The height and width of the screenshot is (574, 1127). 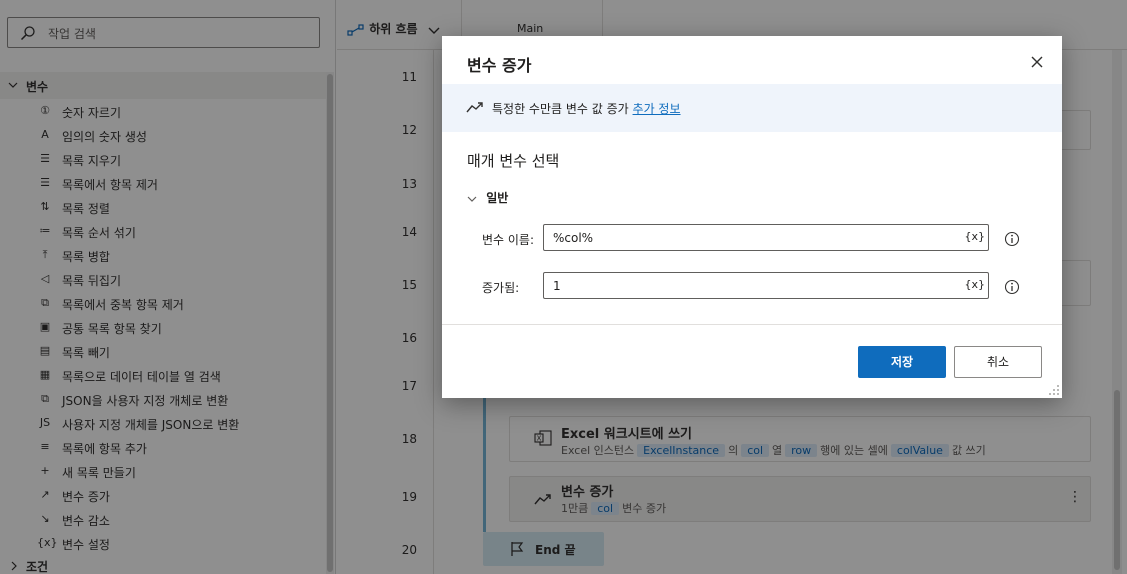 What do you see at coordinates (1054, 390) in the screenshot?
I see `resize-grip-icon` at bounding box center [1054, 390].